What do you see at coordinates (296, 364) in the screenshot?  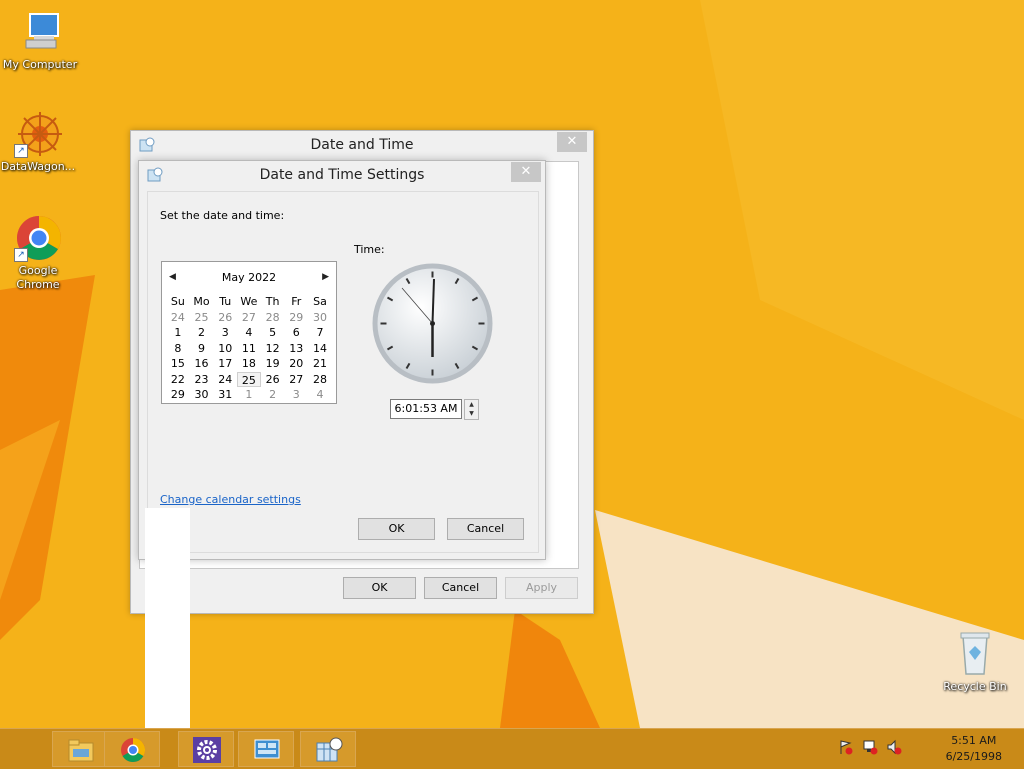 I see `calendar-day: 20` at bounding box center [296, 364].